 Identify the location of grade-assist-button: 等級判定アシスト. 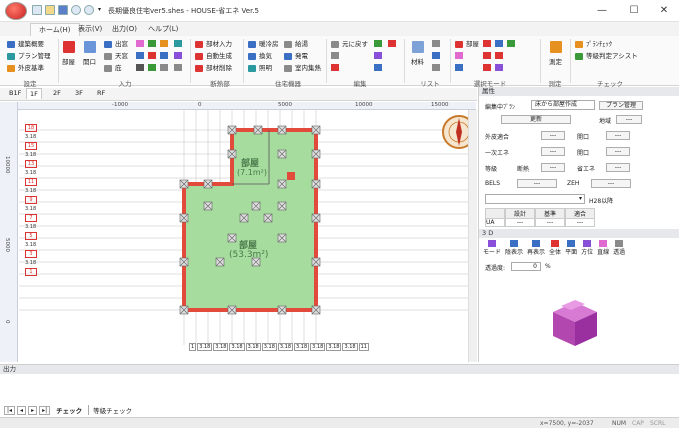
(606, 56).